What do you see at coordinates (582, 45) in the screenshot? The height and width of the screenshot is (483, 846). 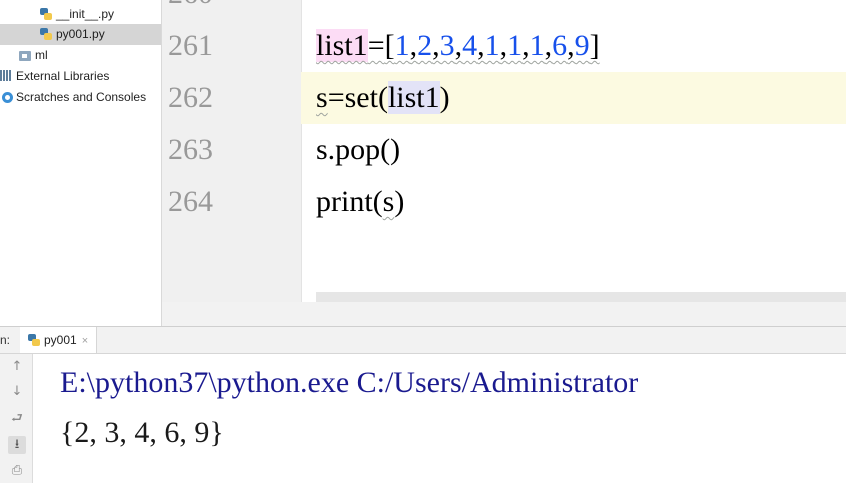 I see `list-number-literal: 9` at bounding box center [582, 45].